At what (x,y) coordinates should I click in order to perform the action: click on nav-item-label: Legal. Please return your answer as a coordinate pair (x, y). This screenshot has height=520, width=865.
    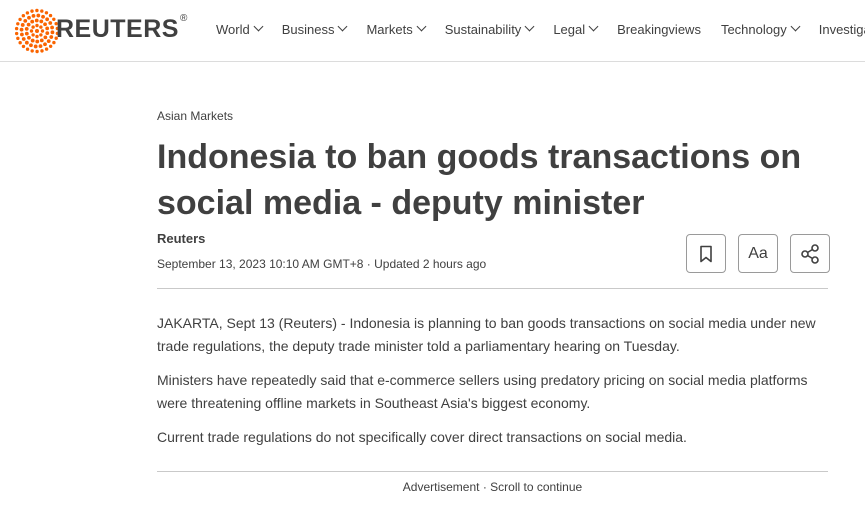
    Looking at the image, I should click on (569, 29).